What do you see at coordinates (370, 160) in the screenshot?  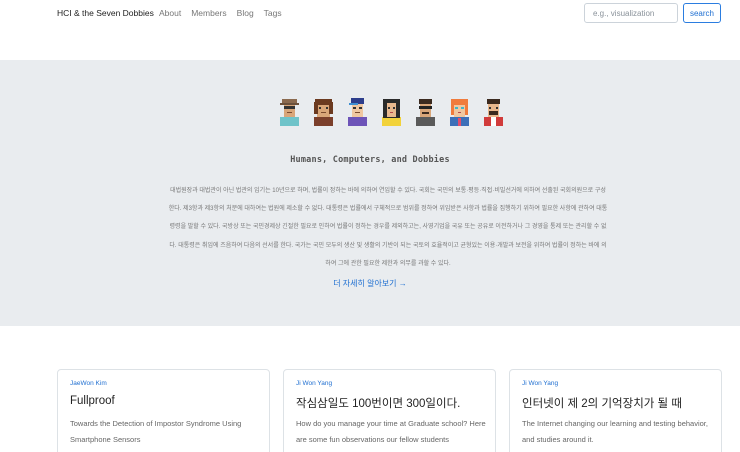 I see `hero-title: Humans, Computers, and Dobbies` at bounding box center [370, 160].